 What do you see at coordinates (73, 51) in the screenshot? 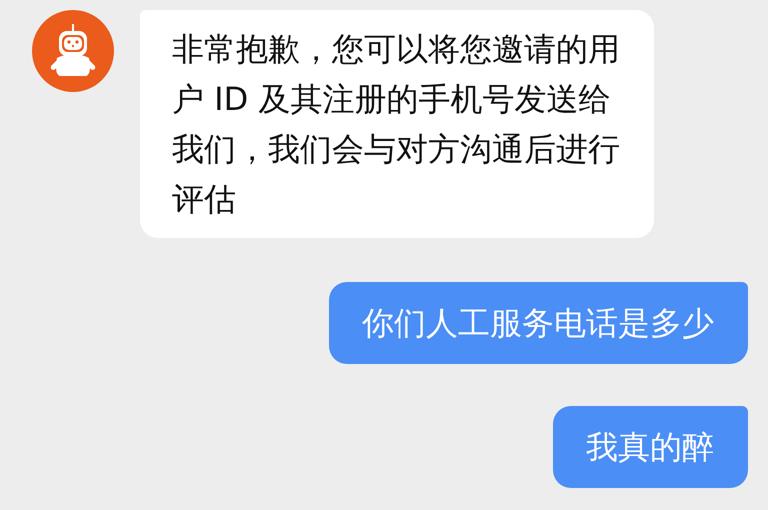
I see `robot-avatar-icon` at bounding box center [73, 51].